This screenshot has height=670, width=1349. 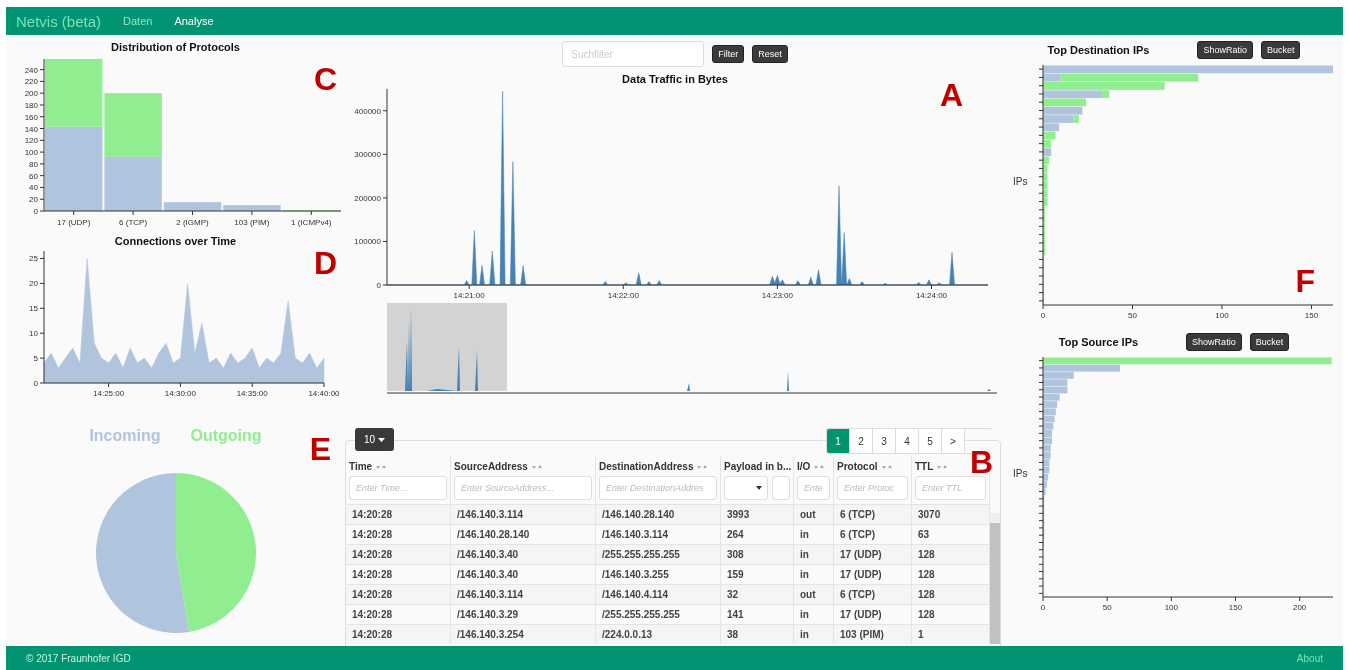 I want to click on axis-tick-label: 300000, so click(x=367, y=155).